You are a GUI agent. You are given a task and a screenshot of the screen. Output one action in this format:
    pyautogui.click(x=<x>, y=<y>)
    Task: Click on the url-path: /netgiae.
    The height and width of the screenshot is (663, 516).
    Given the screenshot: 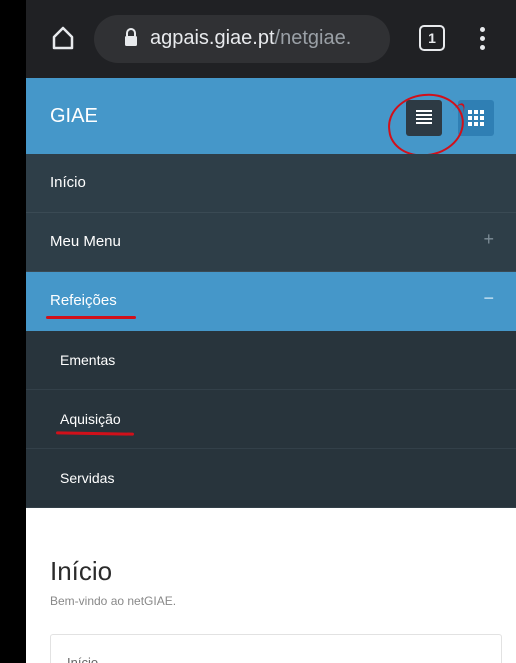 What is the action you would take?
    pyautogui.click(x=313, y=38)
    